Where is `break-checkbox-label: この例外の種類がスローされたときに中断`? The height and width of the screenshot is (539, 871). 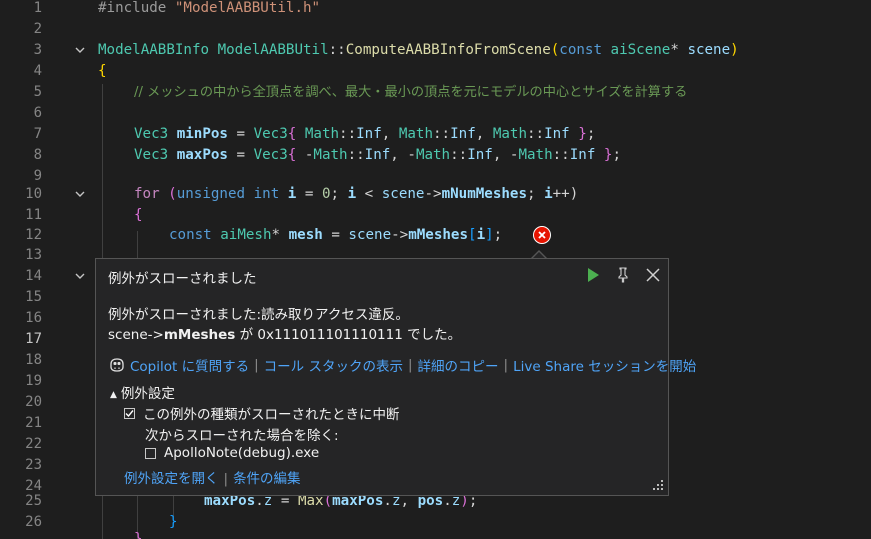 break-checkbox-label: この例外の種類がスローされたときに中断 is located at coordinates (271, 415).